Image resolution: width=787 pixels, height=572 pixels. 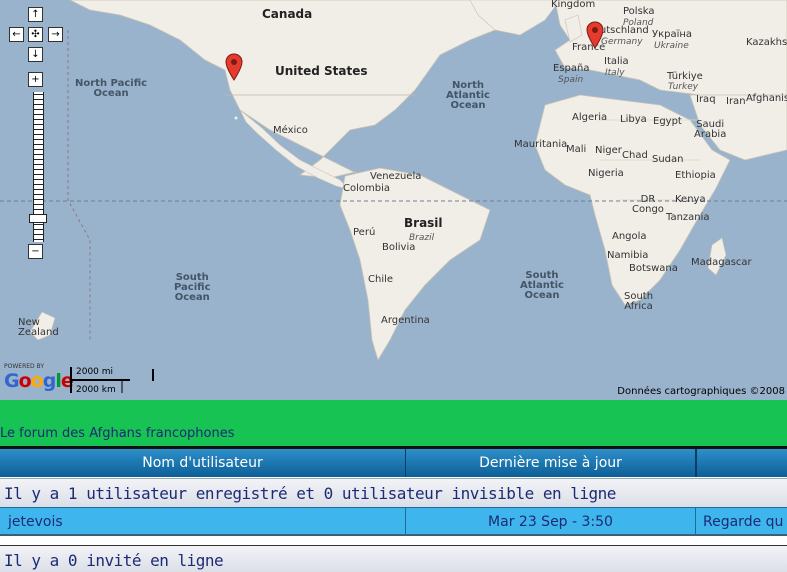 What do you see at coordinates (117, 433) in the screenshot?
I see `forum-title: Le forum des Afghans francophones` at bounding box center [117, 433].